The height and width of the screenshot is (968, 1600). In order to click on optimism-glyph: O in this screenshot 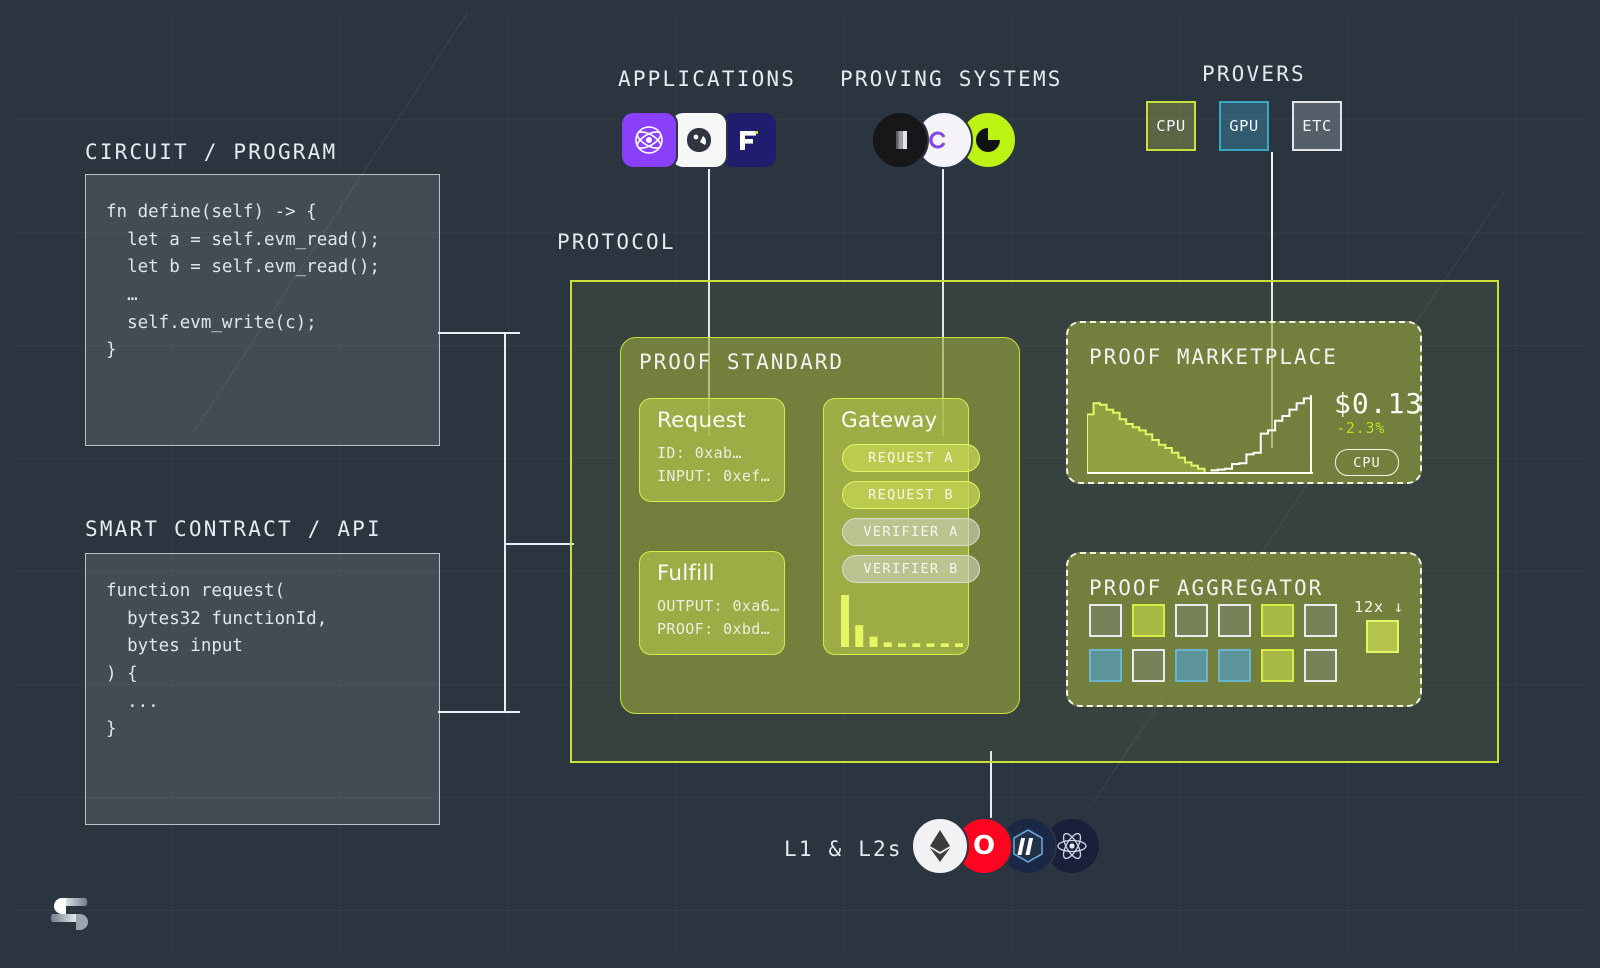, I will do `click(984, 846)`.